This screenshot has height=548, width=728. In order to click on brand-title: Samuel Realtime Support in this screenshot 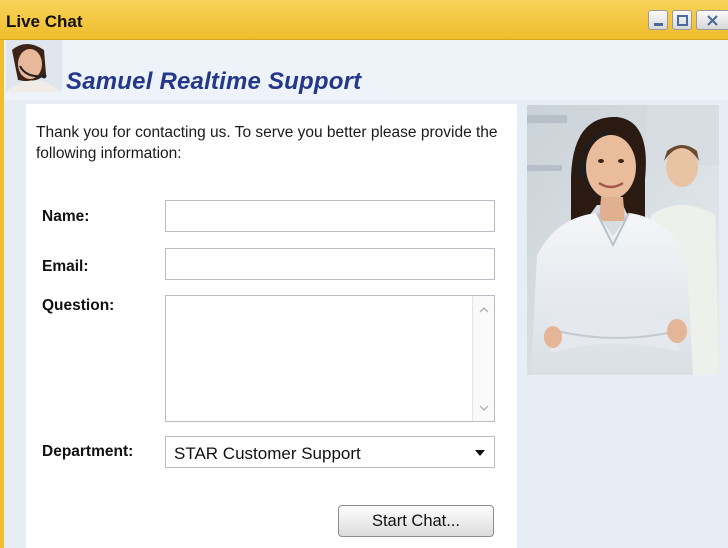, I will do `click(214, 81)`.